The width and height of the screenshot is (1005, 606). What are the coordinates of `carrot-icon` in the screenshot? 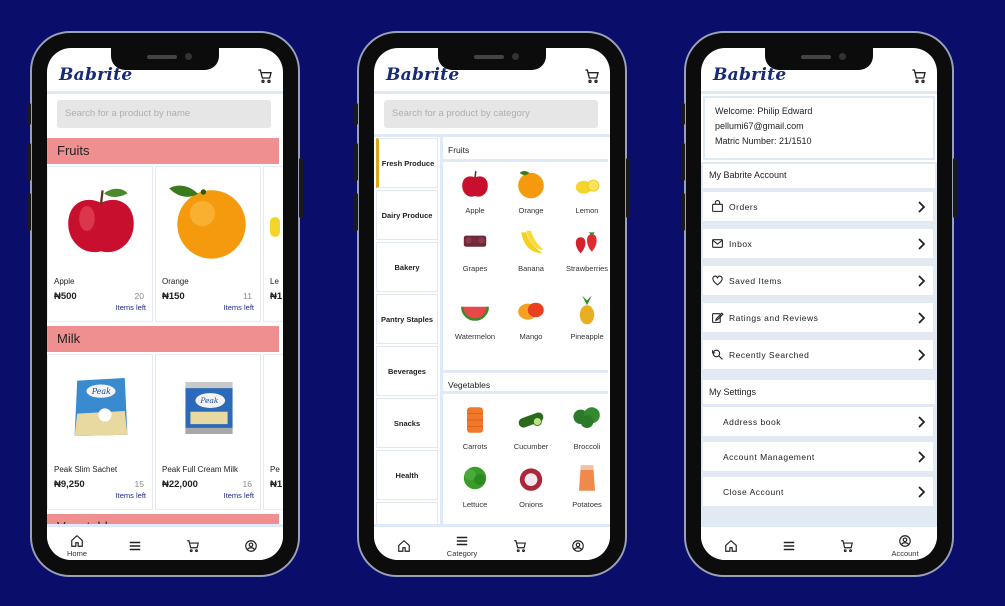 It's located at (475, 420).